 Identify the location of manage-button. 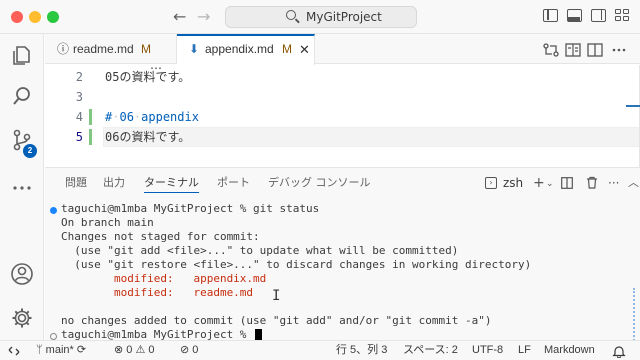
(22, 318).